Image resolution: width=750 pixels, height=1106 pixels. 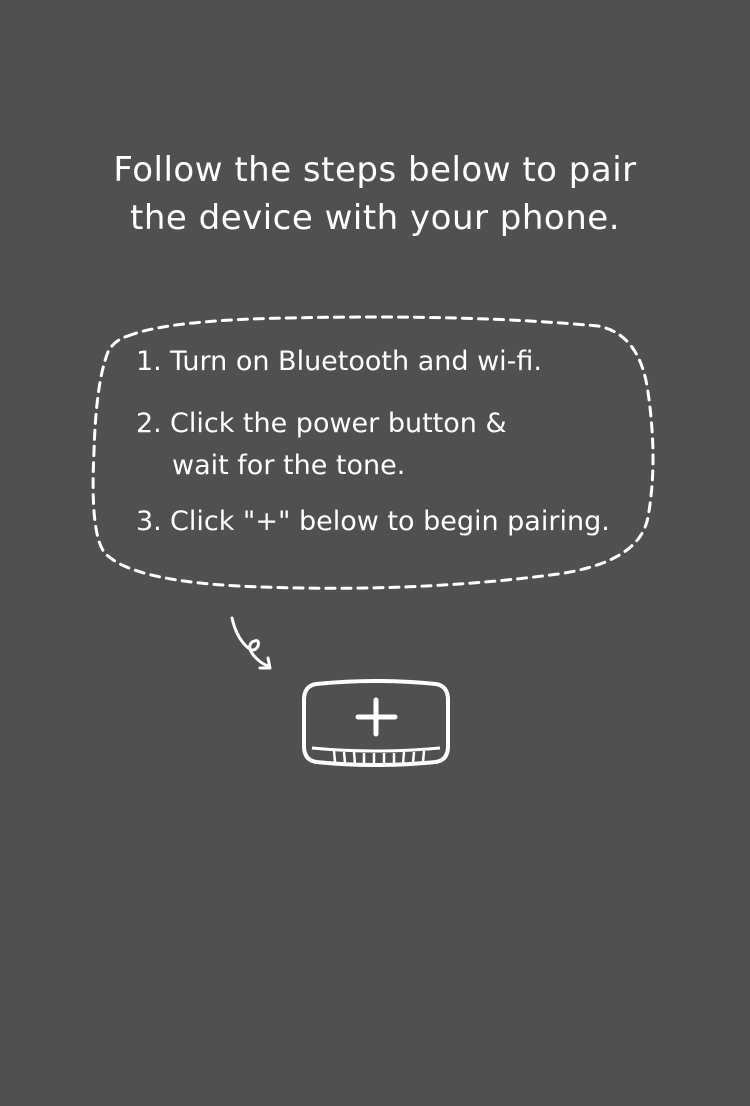 I want to click on step-text: Click the power button &, so click(x=338, y=423).